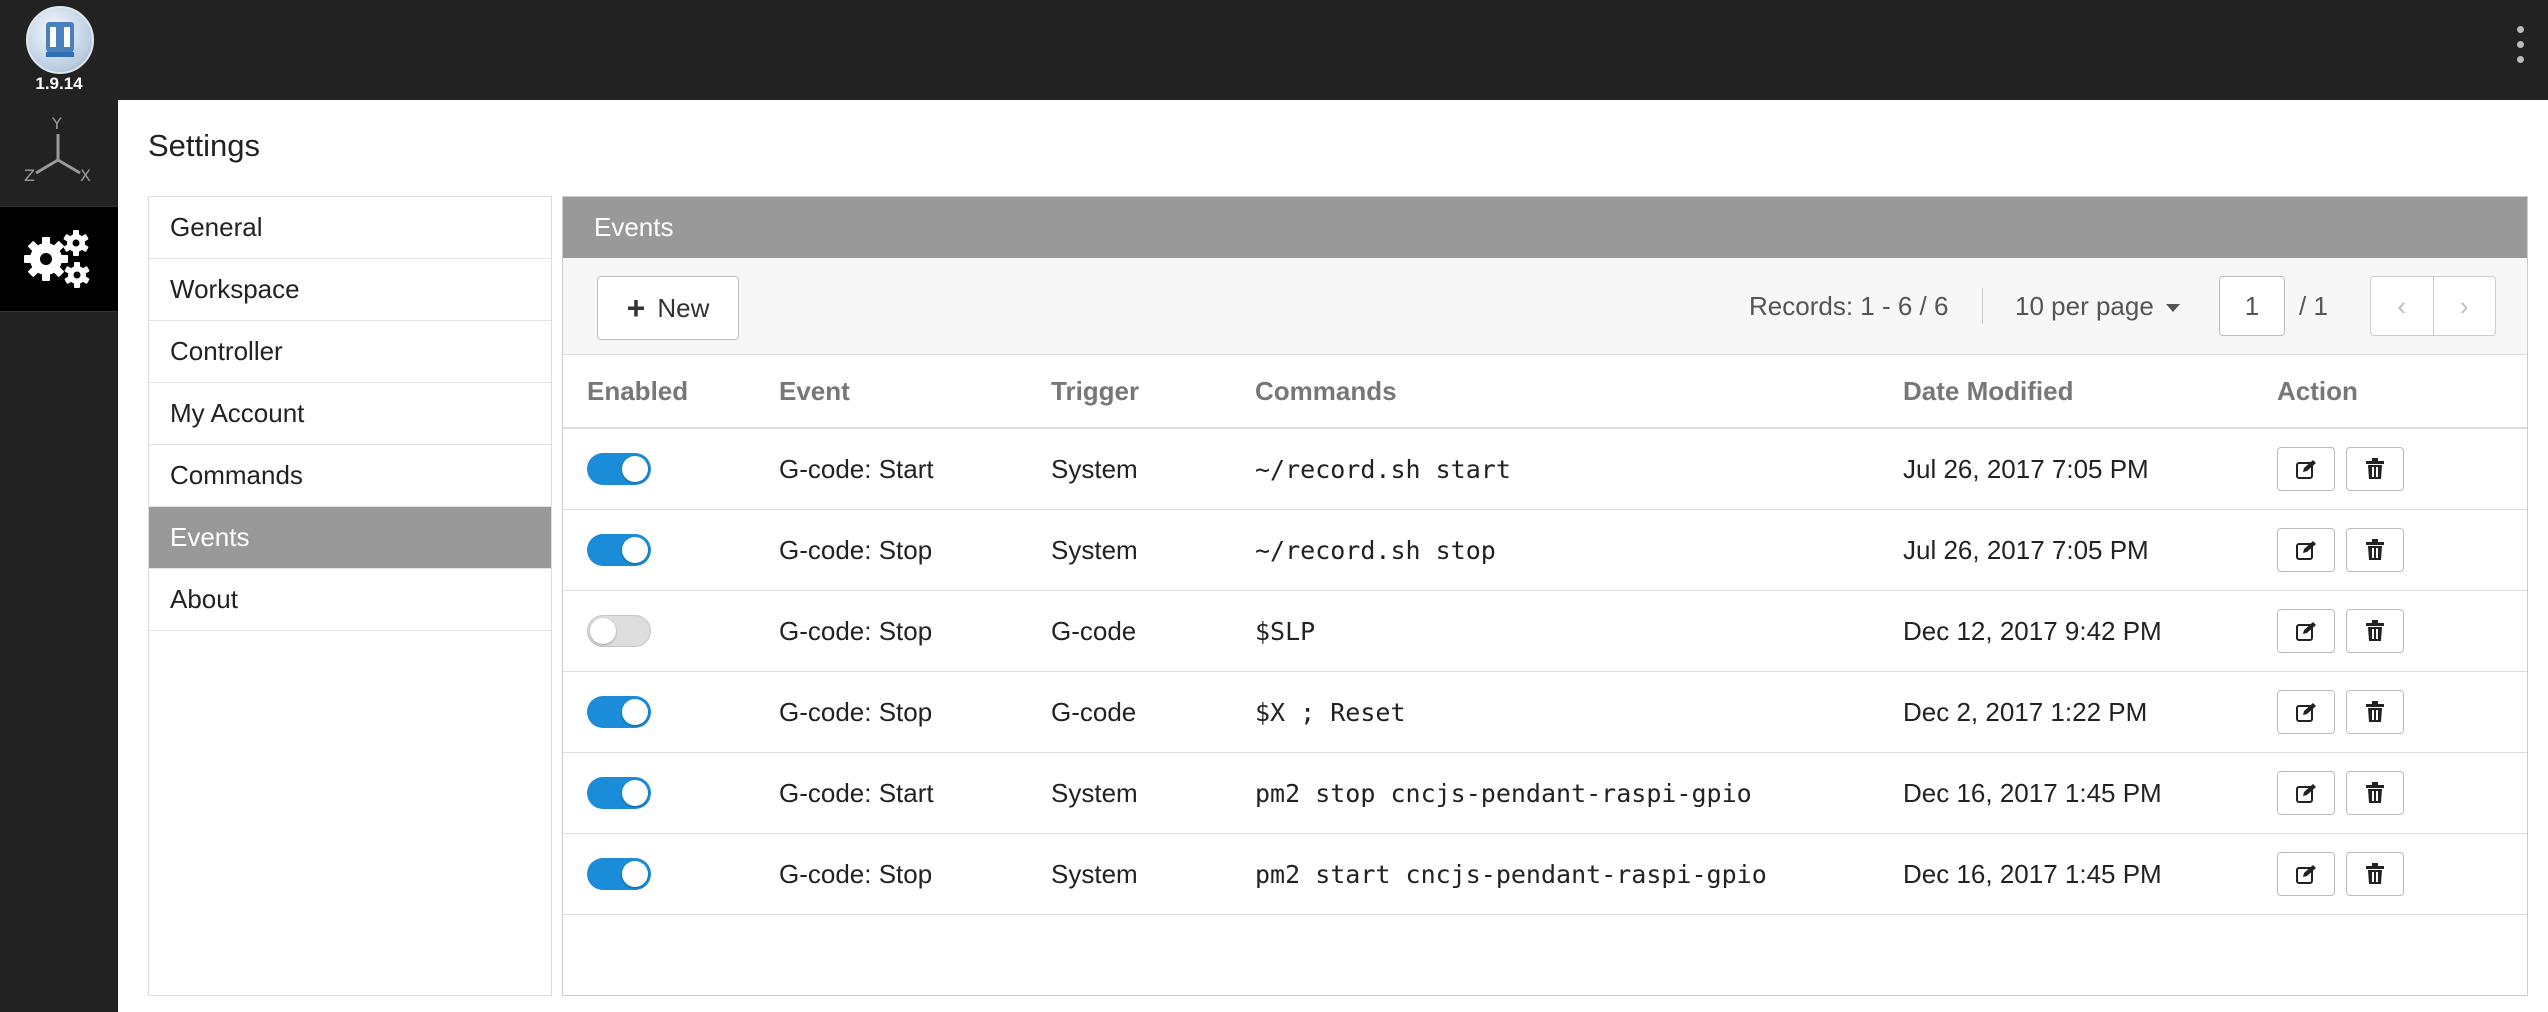  What do you see at coordinates (915, 392) in the screenshot?
I see `col-header-event: Event` at bounding box center [915, 392].